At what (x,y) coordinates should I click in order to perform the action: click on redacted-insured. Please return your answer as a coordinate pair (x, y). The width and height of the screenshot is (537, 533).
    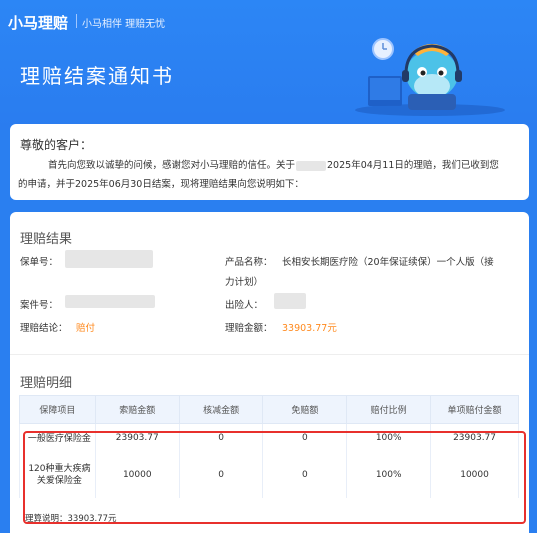
    Looking at the image, I should click on (290, 301).